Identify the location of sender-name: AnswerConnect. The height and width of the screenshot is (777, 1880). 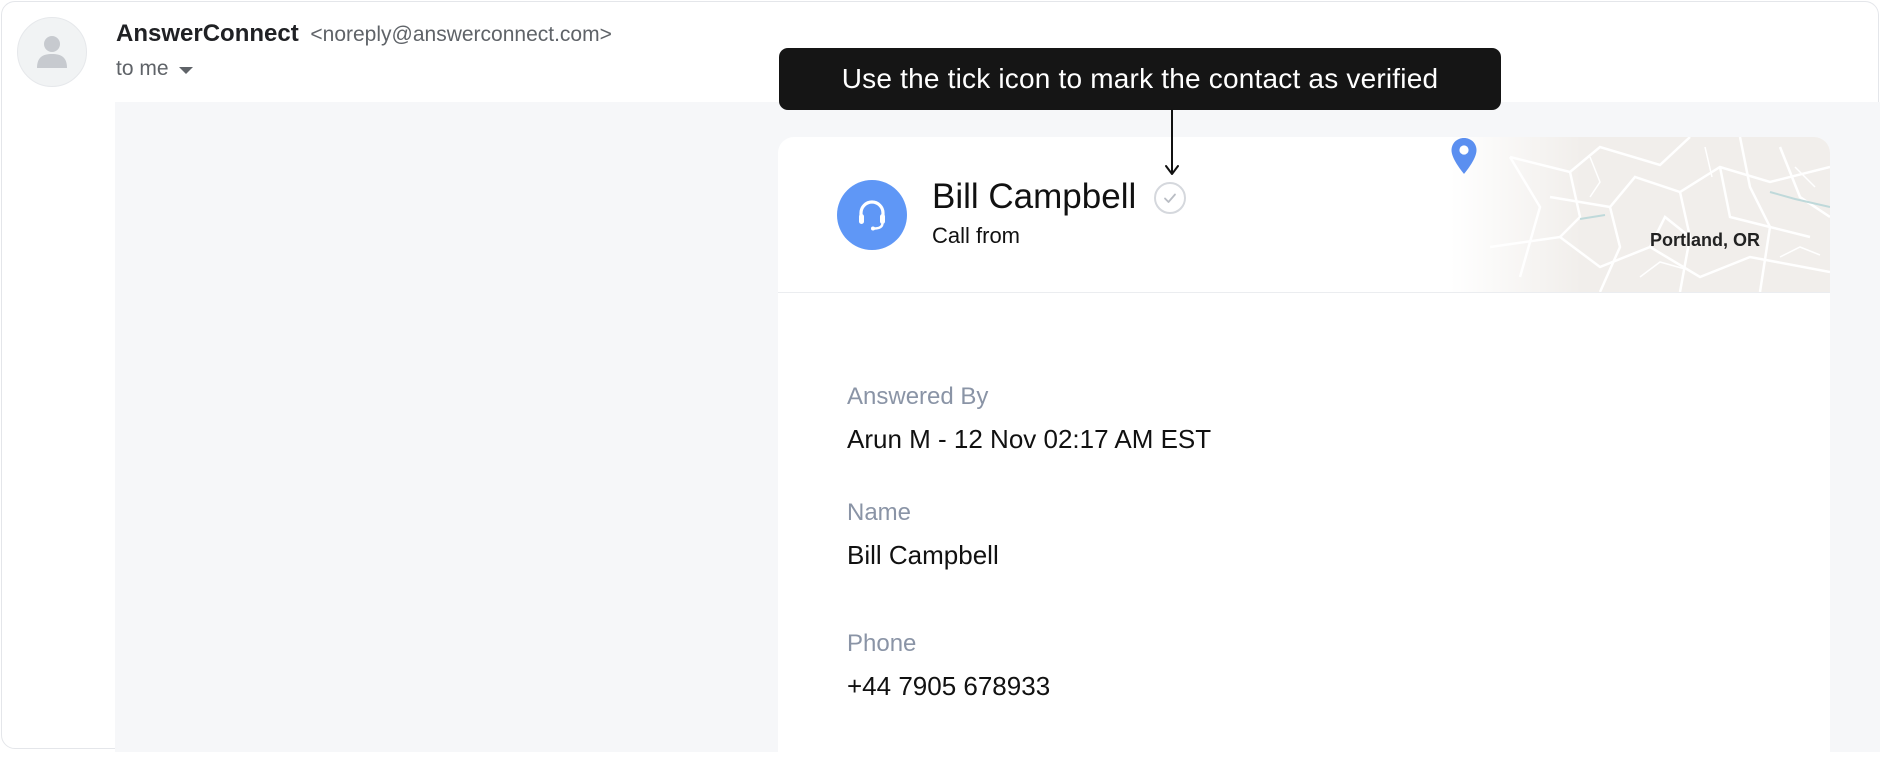
(207, 33).